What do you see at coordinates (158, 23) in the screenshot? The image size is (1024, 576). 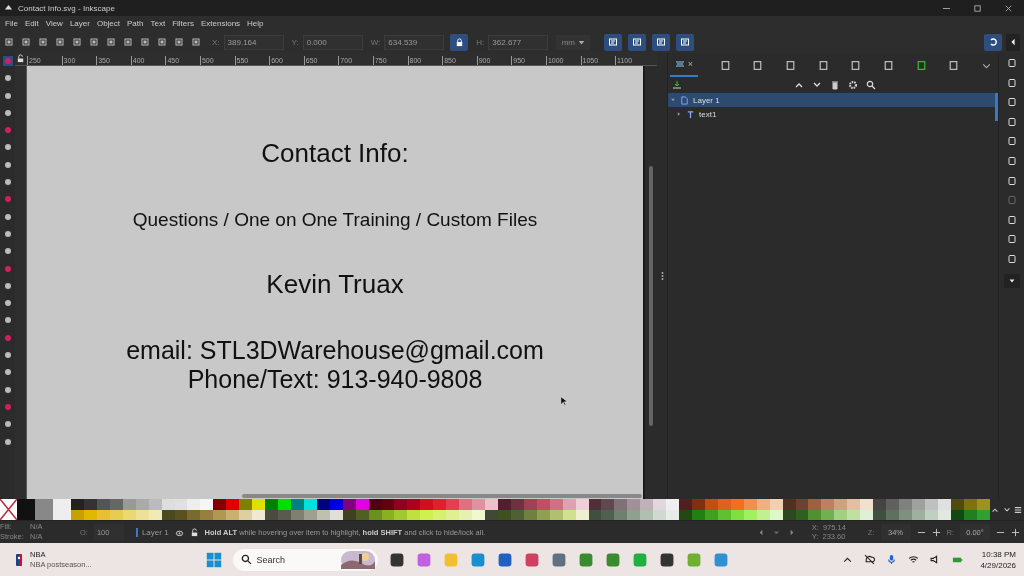 I see `menu-item: Text` at bounding box center [158, 23].